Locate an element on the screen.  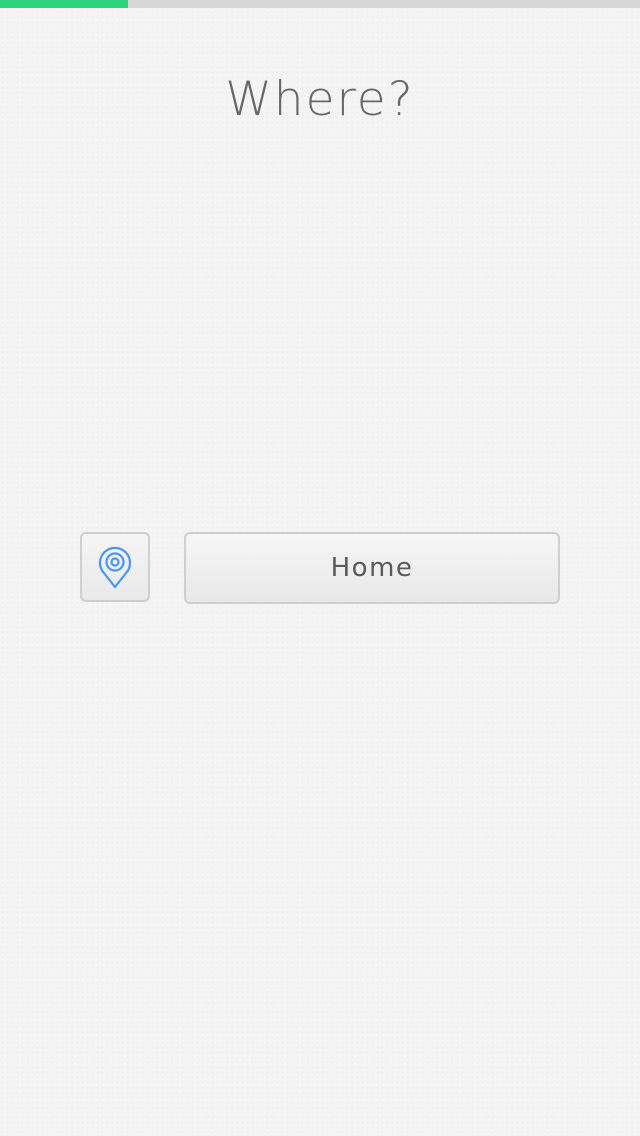
home-place-label: Home is located at coordinates (372, 568).